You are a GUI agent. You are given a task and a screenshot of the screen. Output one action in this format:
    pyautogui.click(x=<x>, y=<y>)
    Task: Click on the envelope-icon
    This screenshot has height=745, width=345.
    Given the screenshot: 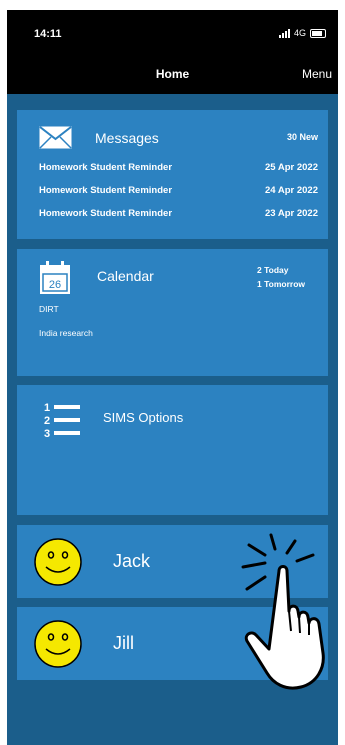 What is the action you would take?
    pyautogui.click(x=55, y=137)
    